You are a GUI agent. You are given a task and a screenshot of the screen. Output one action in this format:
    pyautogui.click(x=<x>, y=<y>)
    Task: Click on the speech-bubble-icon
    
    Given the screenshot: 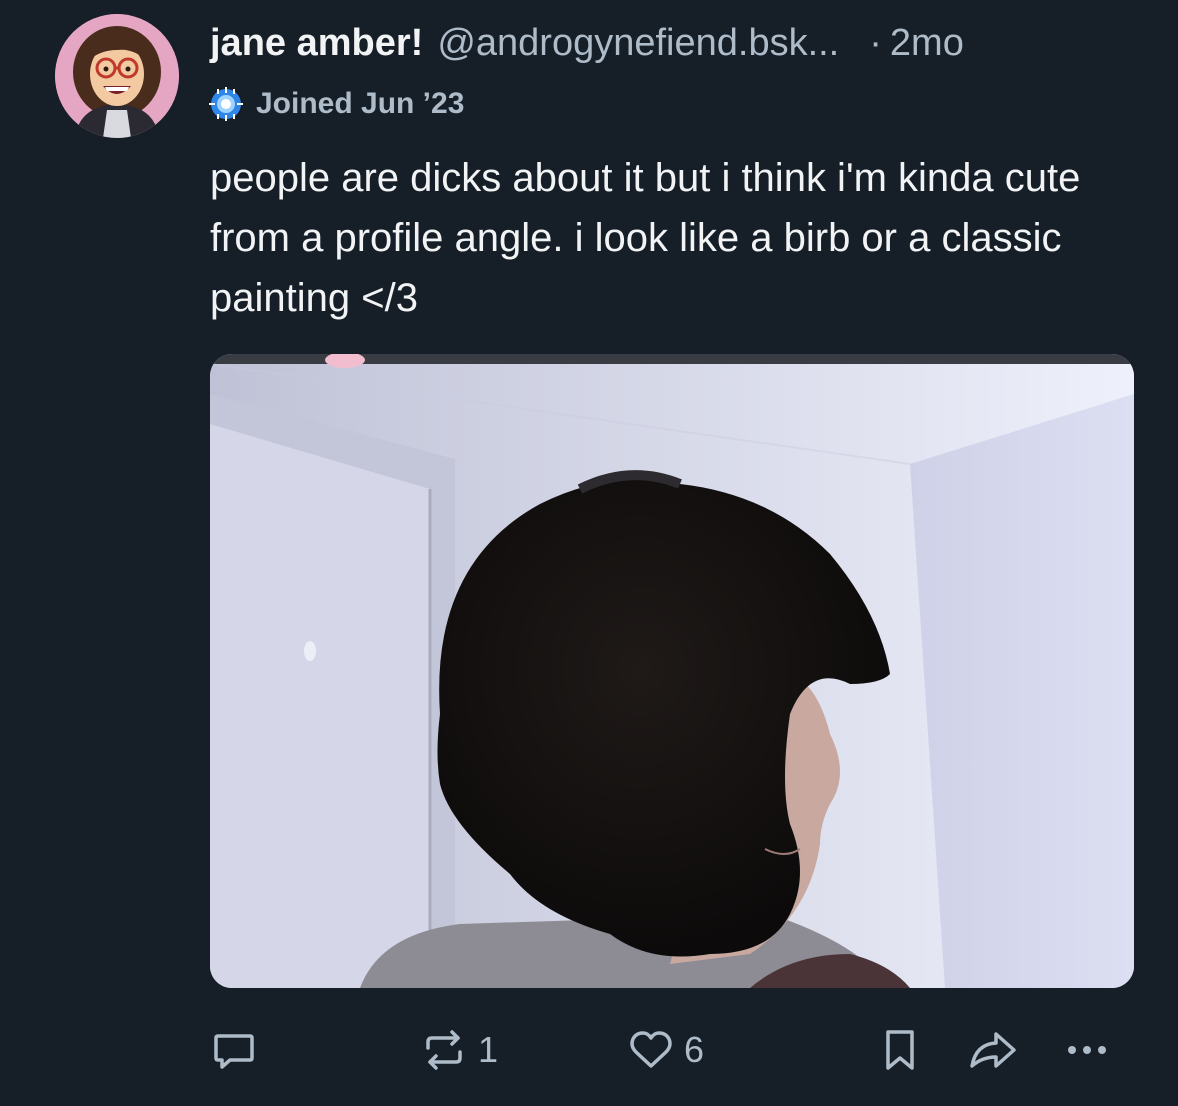 What is the action you would take?
    pyautogui.click(x=234, y=1051)
    